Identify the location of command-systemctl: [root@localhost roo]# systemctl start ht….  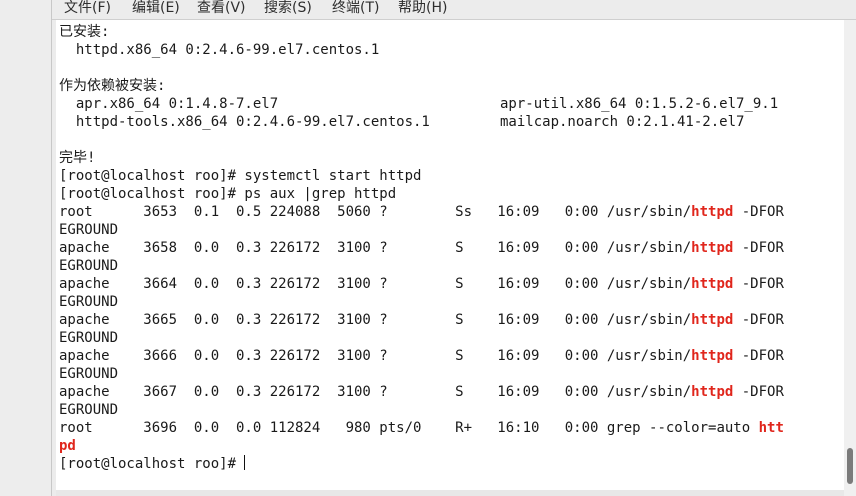
(240, 176).